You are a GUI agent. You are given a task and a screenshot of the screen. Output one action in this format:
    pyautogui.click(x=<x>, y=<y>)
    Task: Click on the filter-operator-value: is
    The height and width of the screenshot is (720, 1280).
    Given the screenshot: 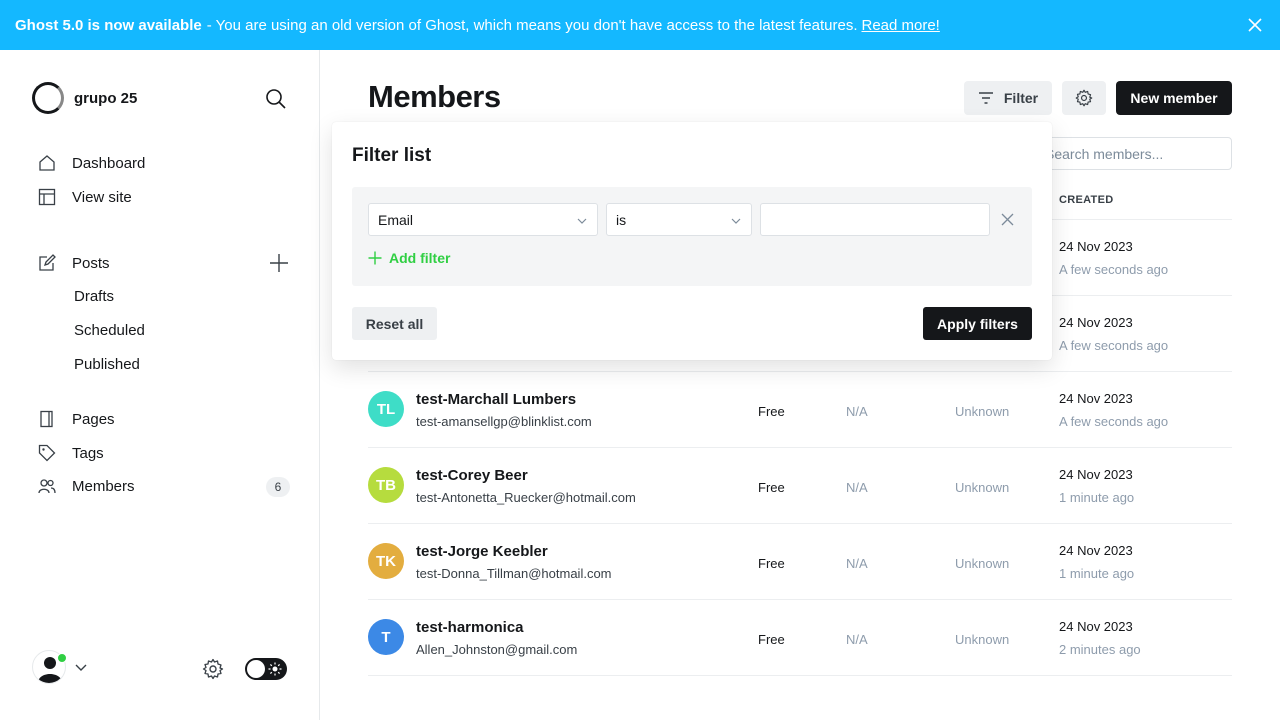 What is the action you would take?
    pyautogui.click(x=621, y=219)
    